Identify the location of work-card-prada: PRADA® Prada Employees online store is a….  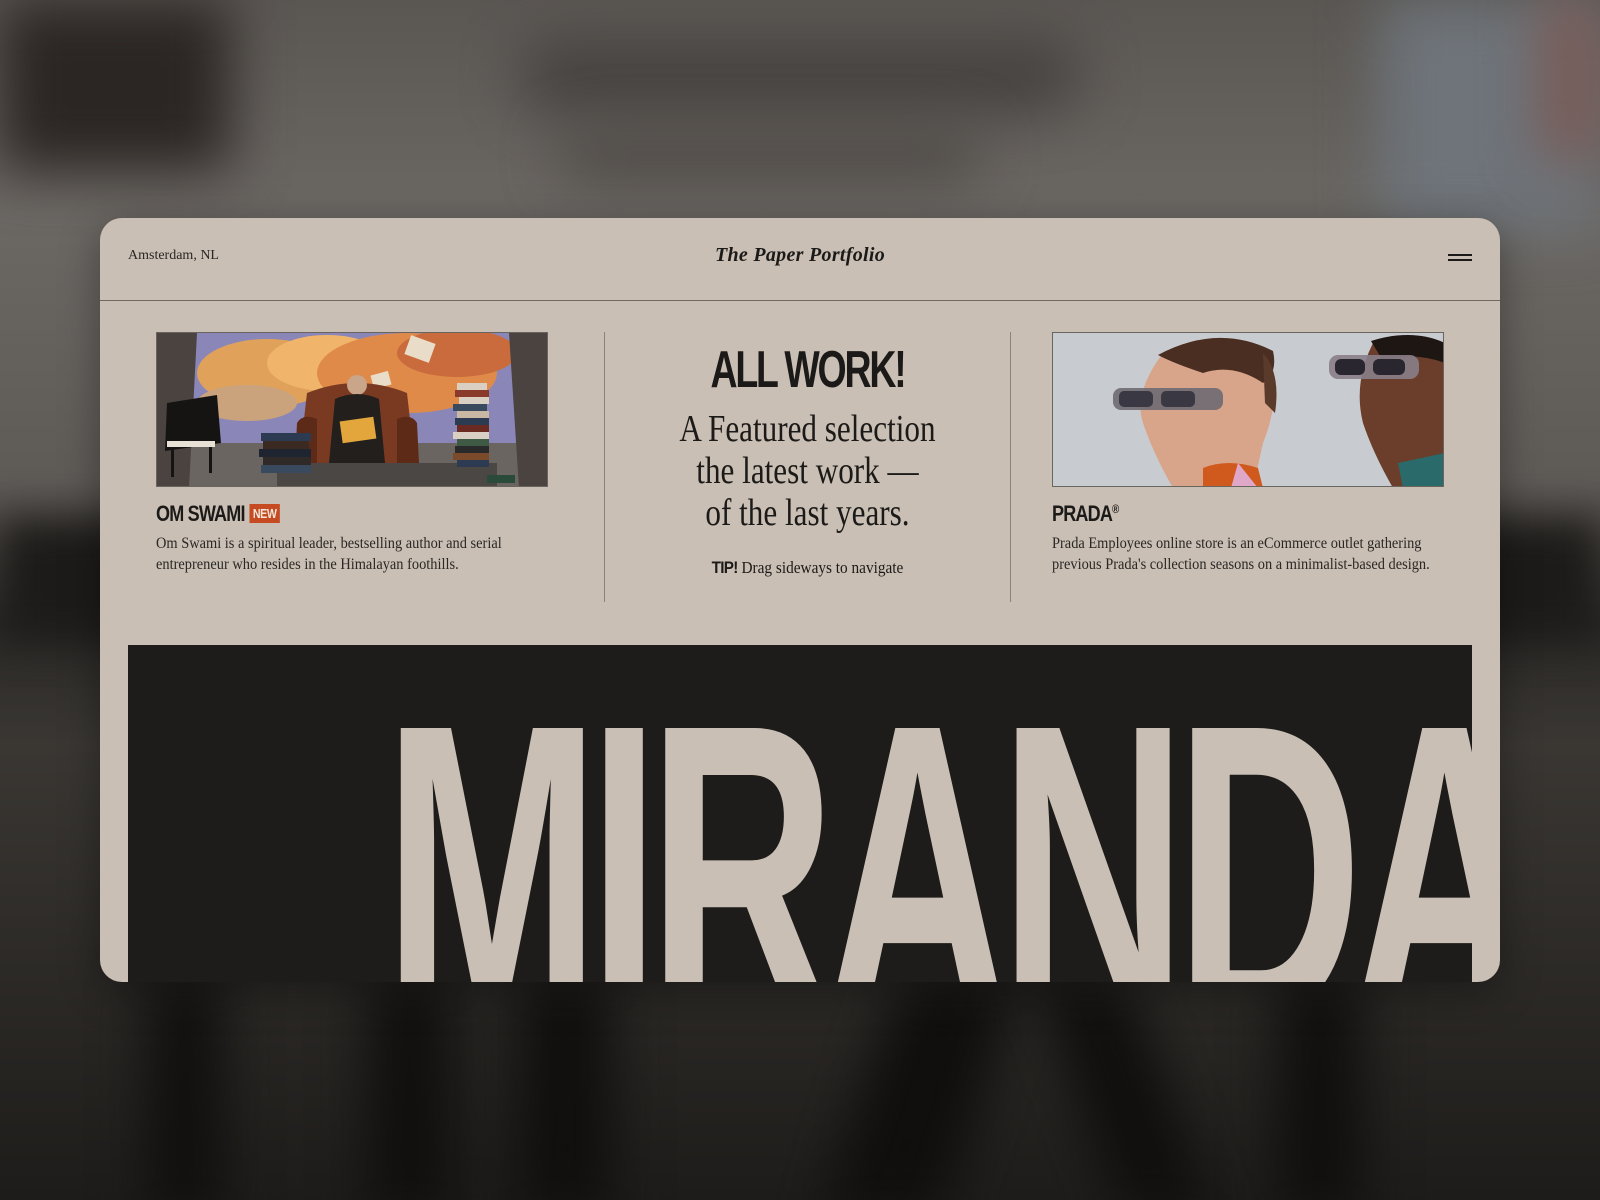
(1248, 453).